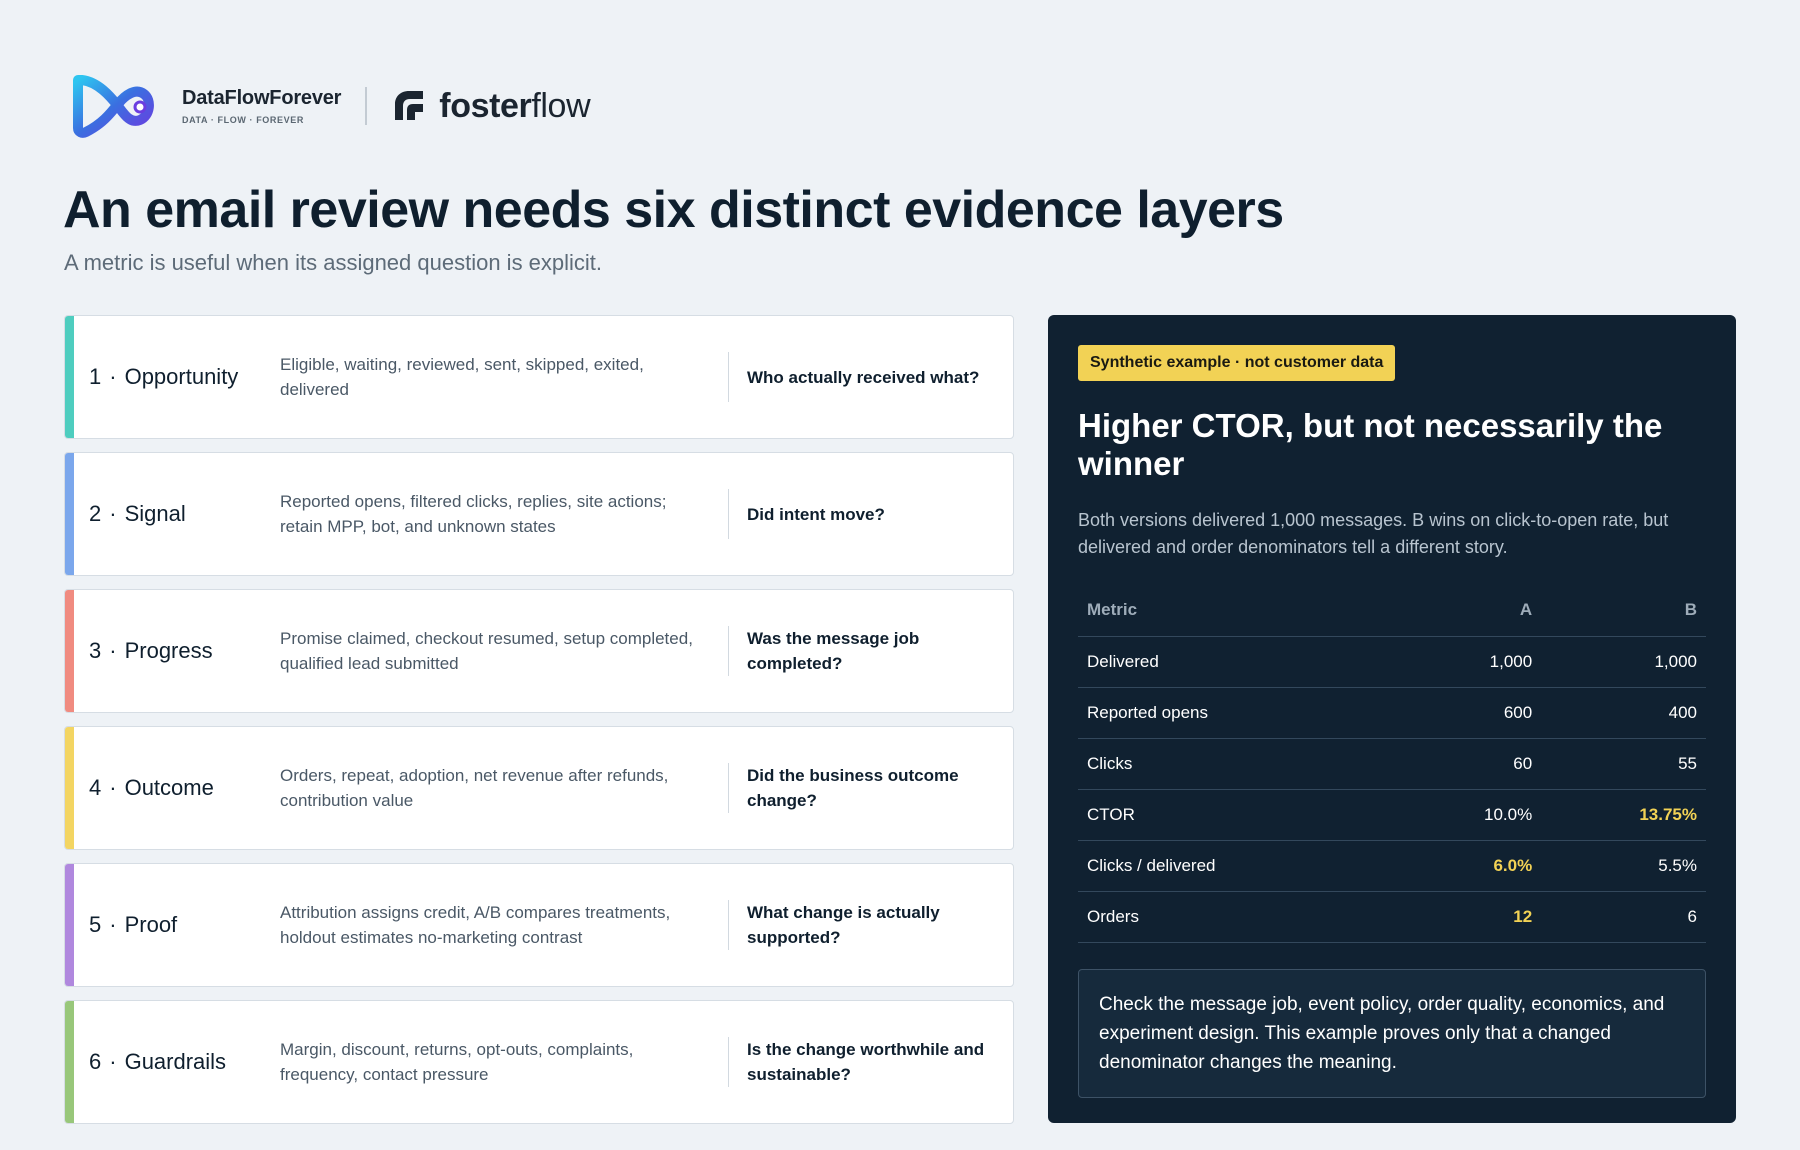 The width and height of the screenshot is (1800, 1150). What do you see at coordinates (169, 787) in the screenshot?
I see `layer-title: Outcome` at bounding box center [169, 787].